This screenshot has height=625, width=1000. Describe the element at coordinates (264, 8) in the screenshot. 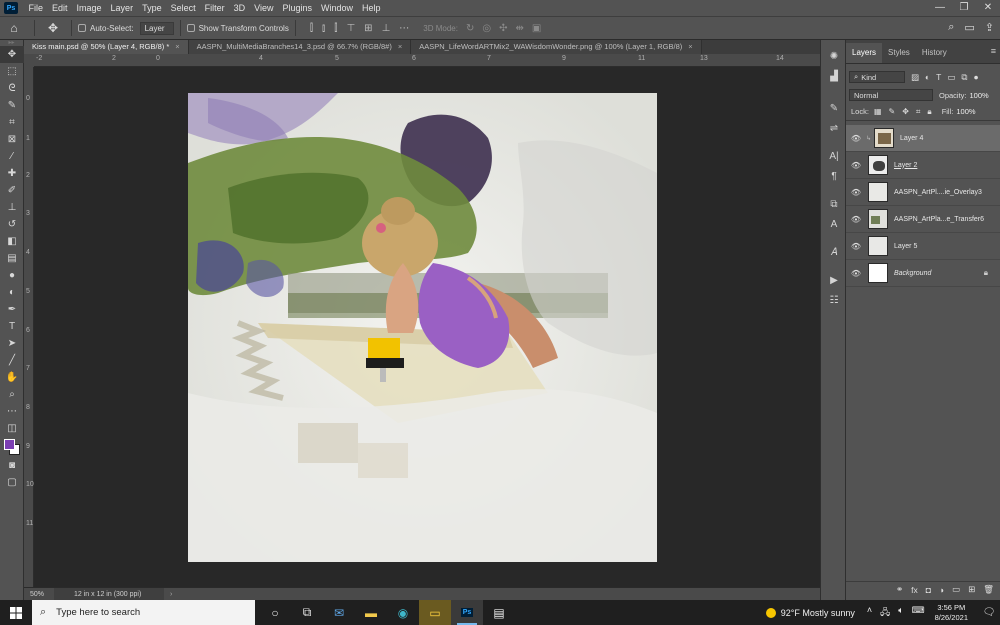

I see `menu-view: View` at that location.